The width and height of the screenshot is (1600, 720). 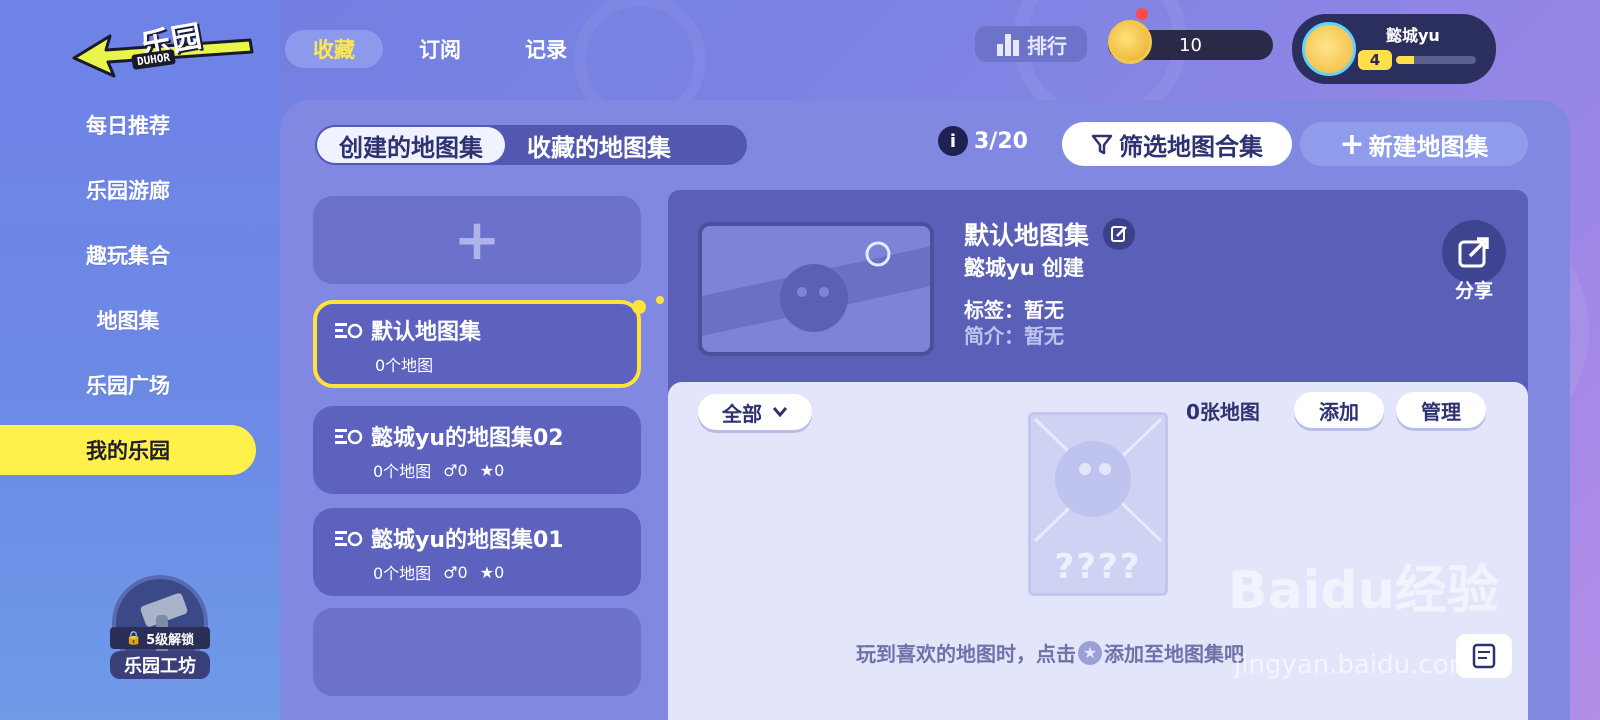 What do you see at coordinates (128, 320) in the screenshot?
I see `sidebar-item-map-collections: 地图集` at bounding box center [128, 320].